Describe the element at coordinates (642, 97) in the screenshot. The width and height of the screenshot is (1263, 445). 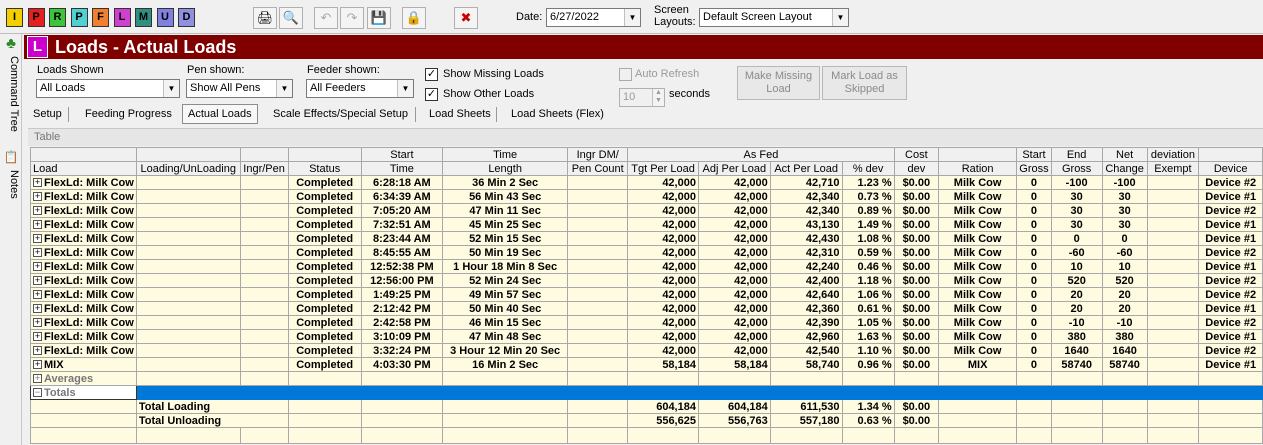
I see `refresh-interval-spinner: 10 ▲ ▼` at that location.